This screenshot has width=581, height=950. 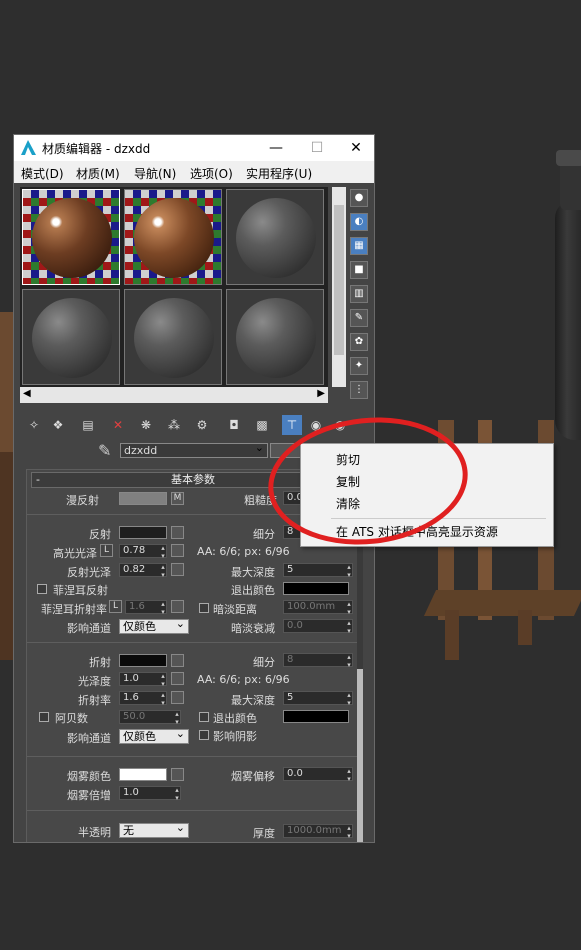 What do you see at coordinates (243, 551) in the screenshot?
I see `reflect-aa-info: AA: 6/6; px: 6/96` at bounding box center [243, 551].